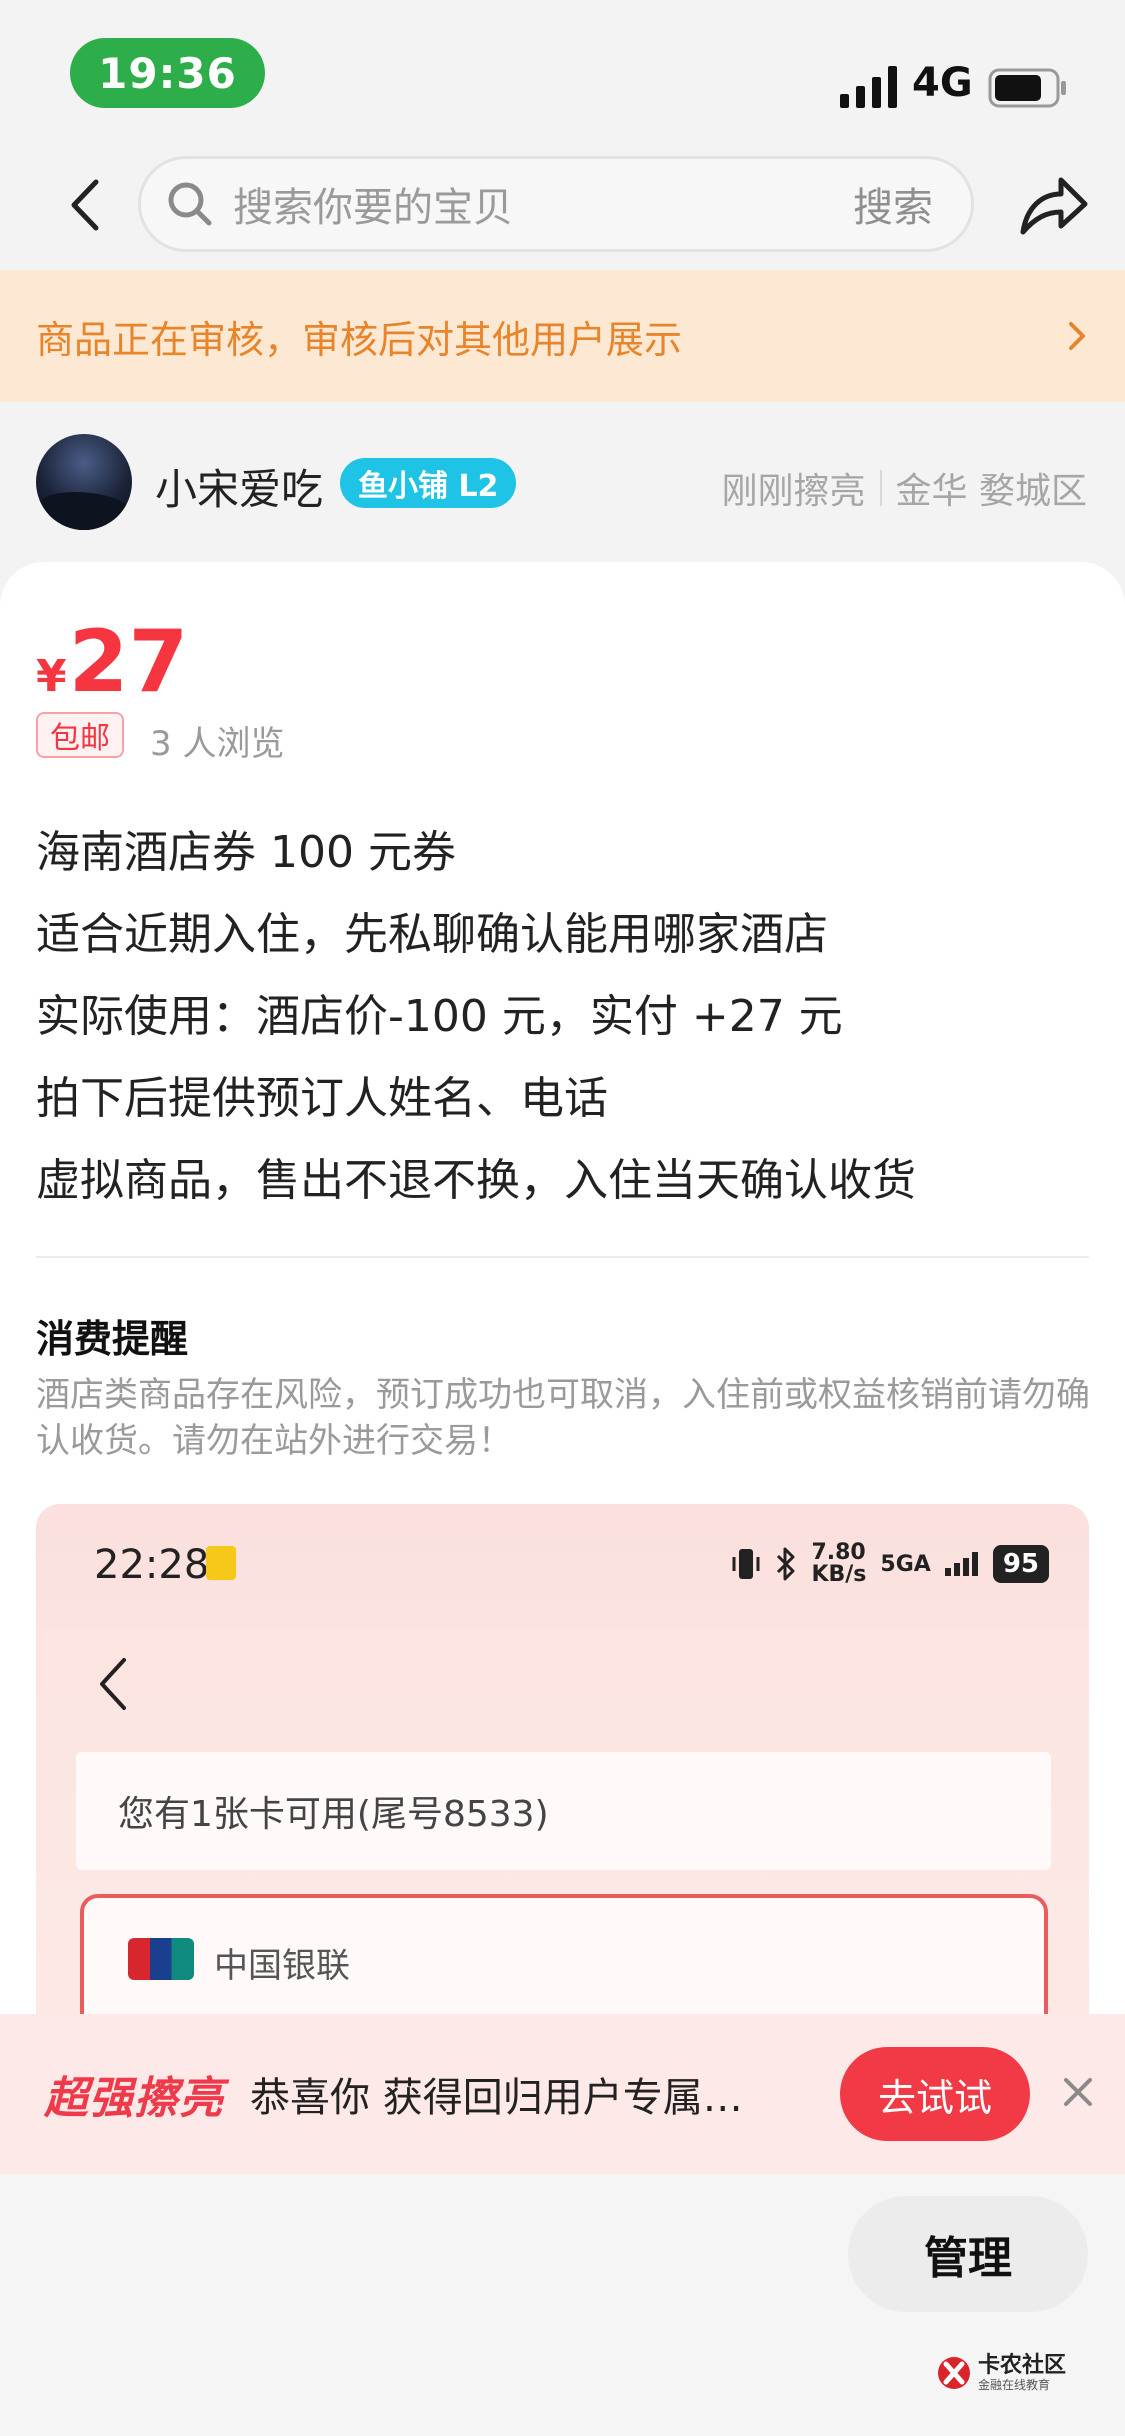 The width and height of the screenshot is (1125, 2436). Describe the element at coordinates (190, 204) in the screenshot. I see `search-icon` at that location.